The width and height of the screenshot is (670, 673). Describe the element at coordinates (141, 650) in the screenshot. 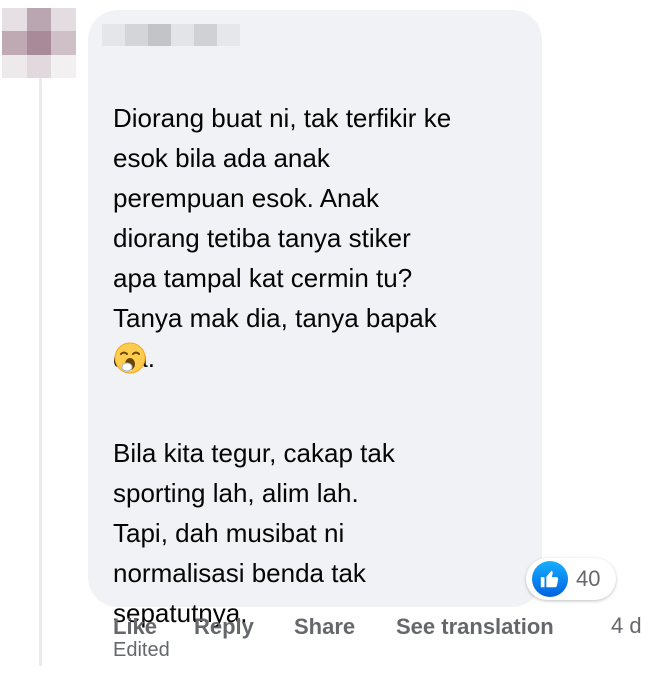

I see `edited-label: Edited` at that location.